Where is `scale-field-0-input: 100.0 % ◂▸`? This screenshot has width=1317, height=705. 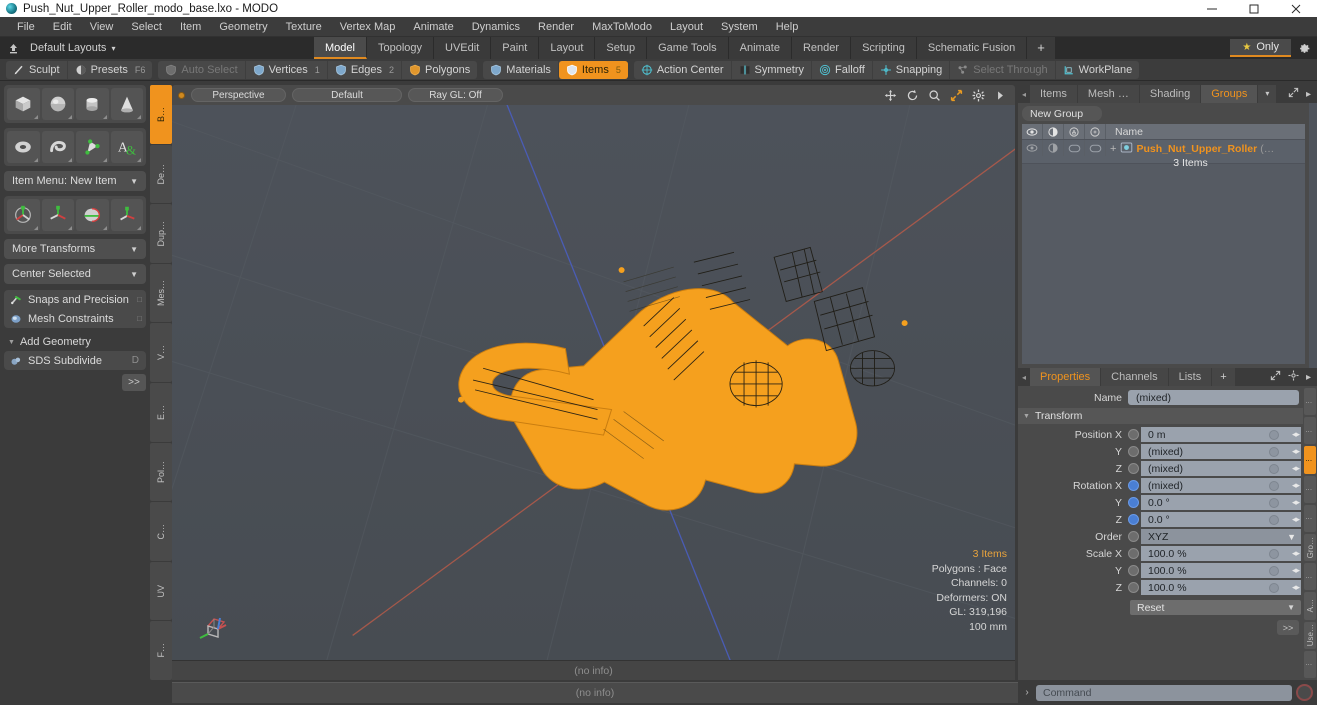
scale-field-0-input: 100.0 % ◂▸ is located at coordinates (1221, 553).